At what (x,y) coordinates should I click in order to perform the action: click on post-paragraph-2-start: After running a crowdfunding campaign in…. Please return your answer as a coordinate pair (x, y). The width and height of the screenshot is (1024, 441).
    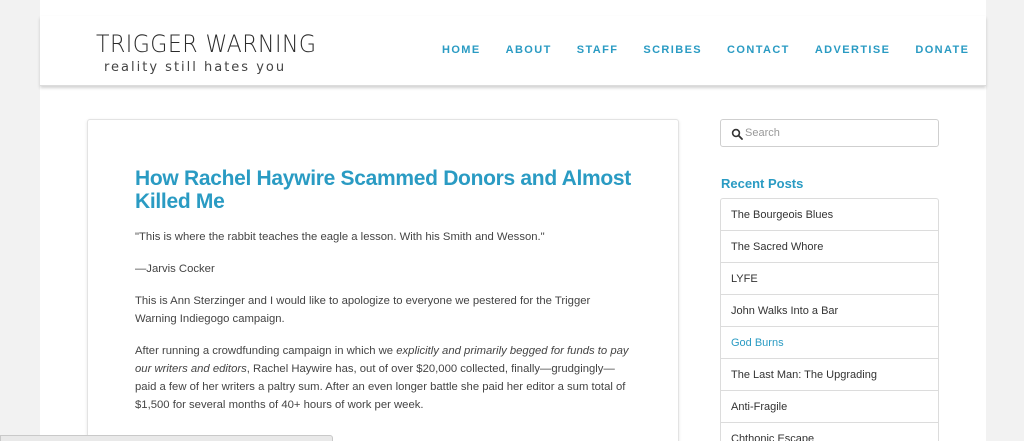
    Looking at the image, I should click on (266, 351).